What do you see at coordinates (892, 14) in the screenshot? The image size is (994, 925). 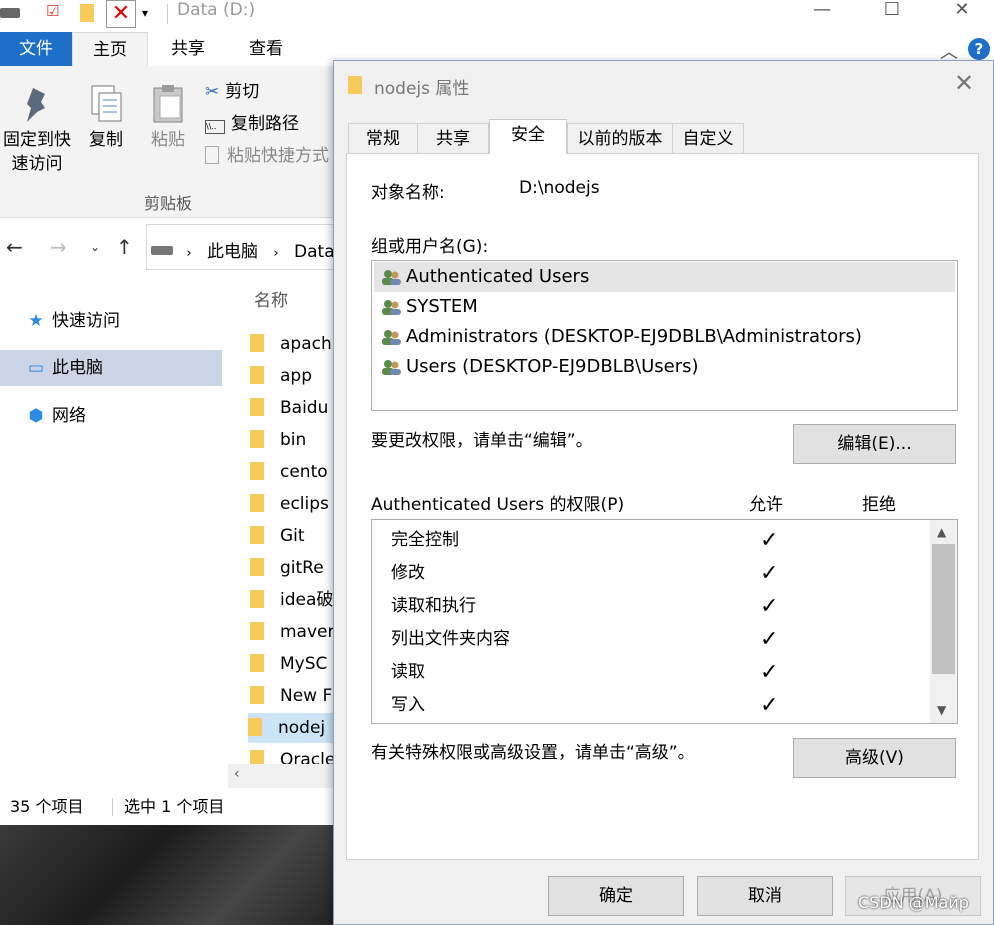 I see `maximize-button: ☐` at bounding box center [892, 14].